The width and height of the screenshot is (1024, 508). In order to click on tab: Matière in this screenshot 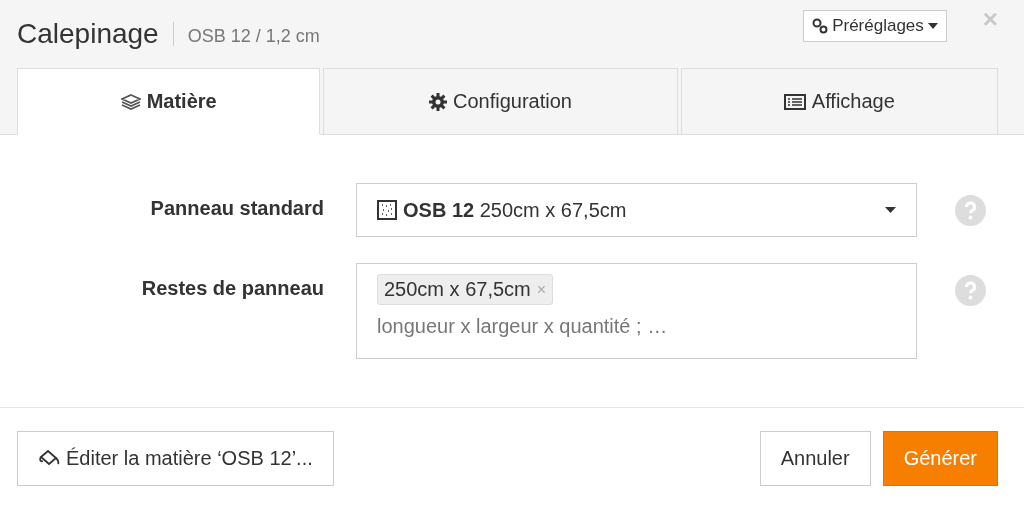, I will do `click(169, 101)`.